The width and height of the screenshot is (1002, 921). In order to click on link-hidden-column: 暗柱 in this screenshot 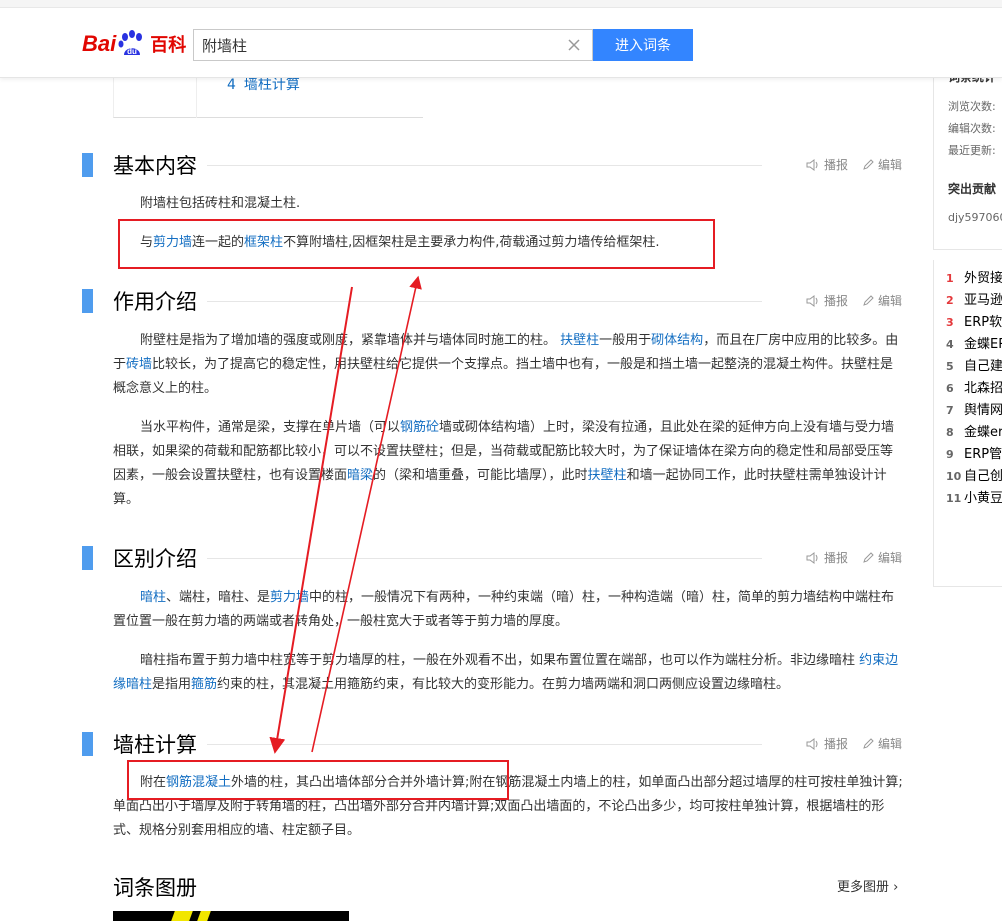, I will do `click(153, 597)`.